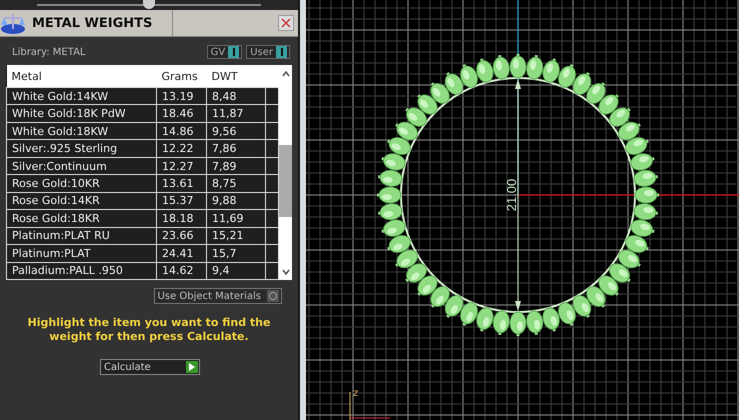 This screenshot has height=420, width=739. I want to click on instruction-text: Highlight the item you want to find the weight for then press Calculate., so click(149, 330).